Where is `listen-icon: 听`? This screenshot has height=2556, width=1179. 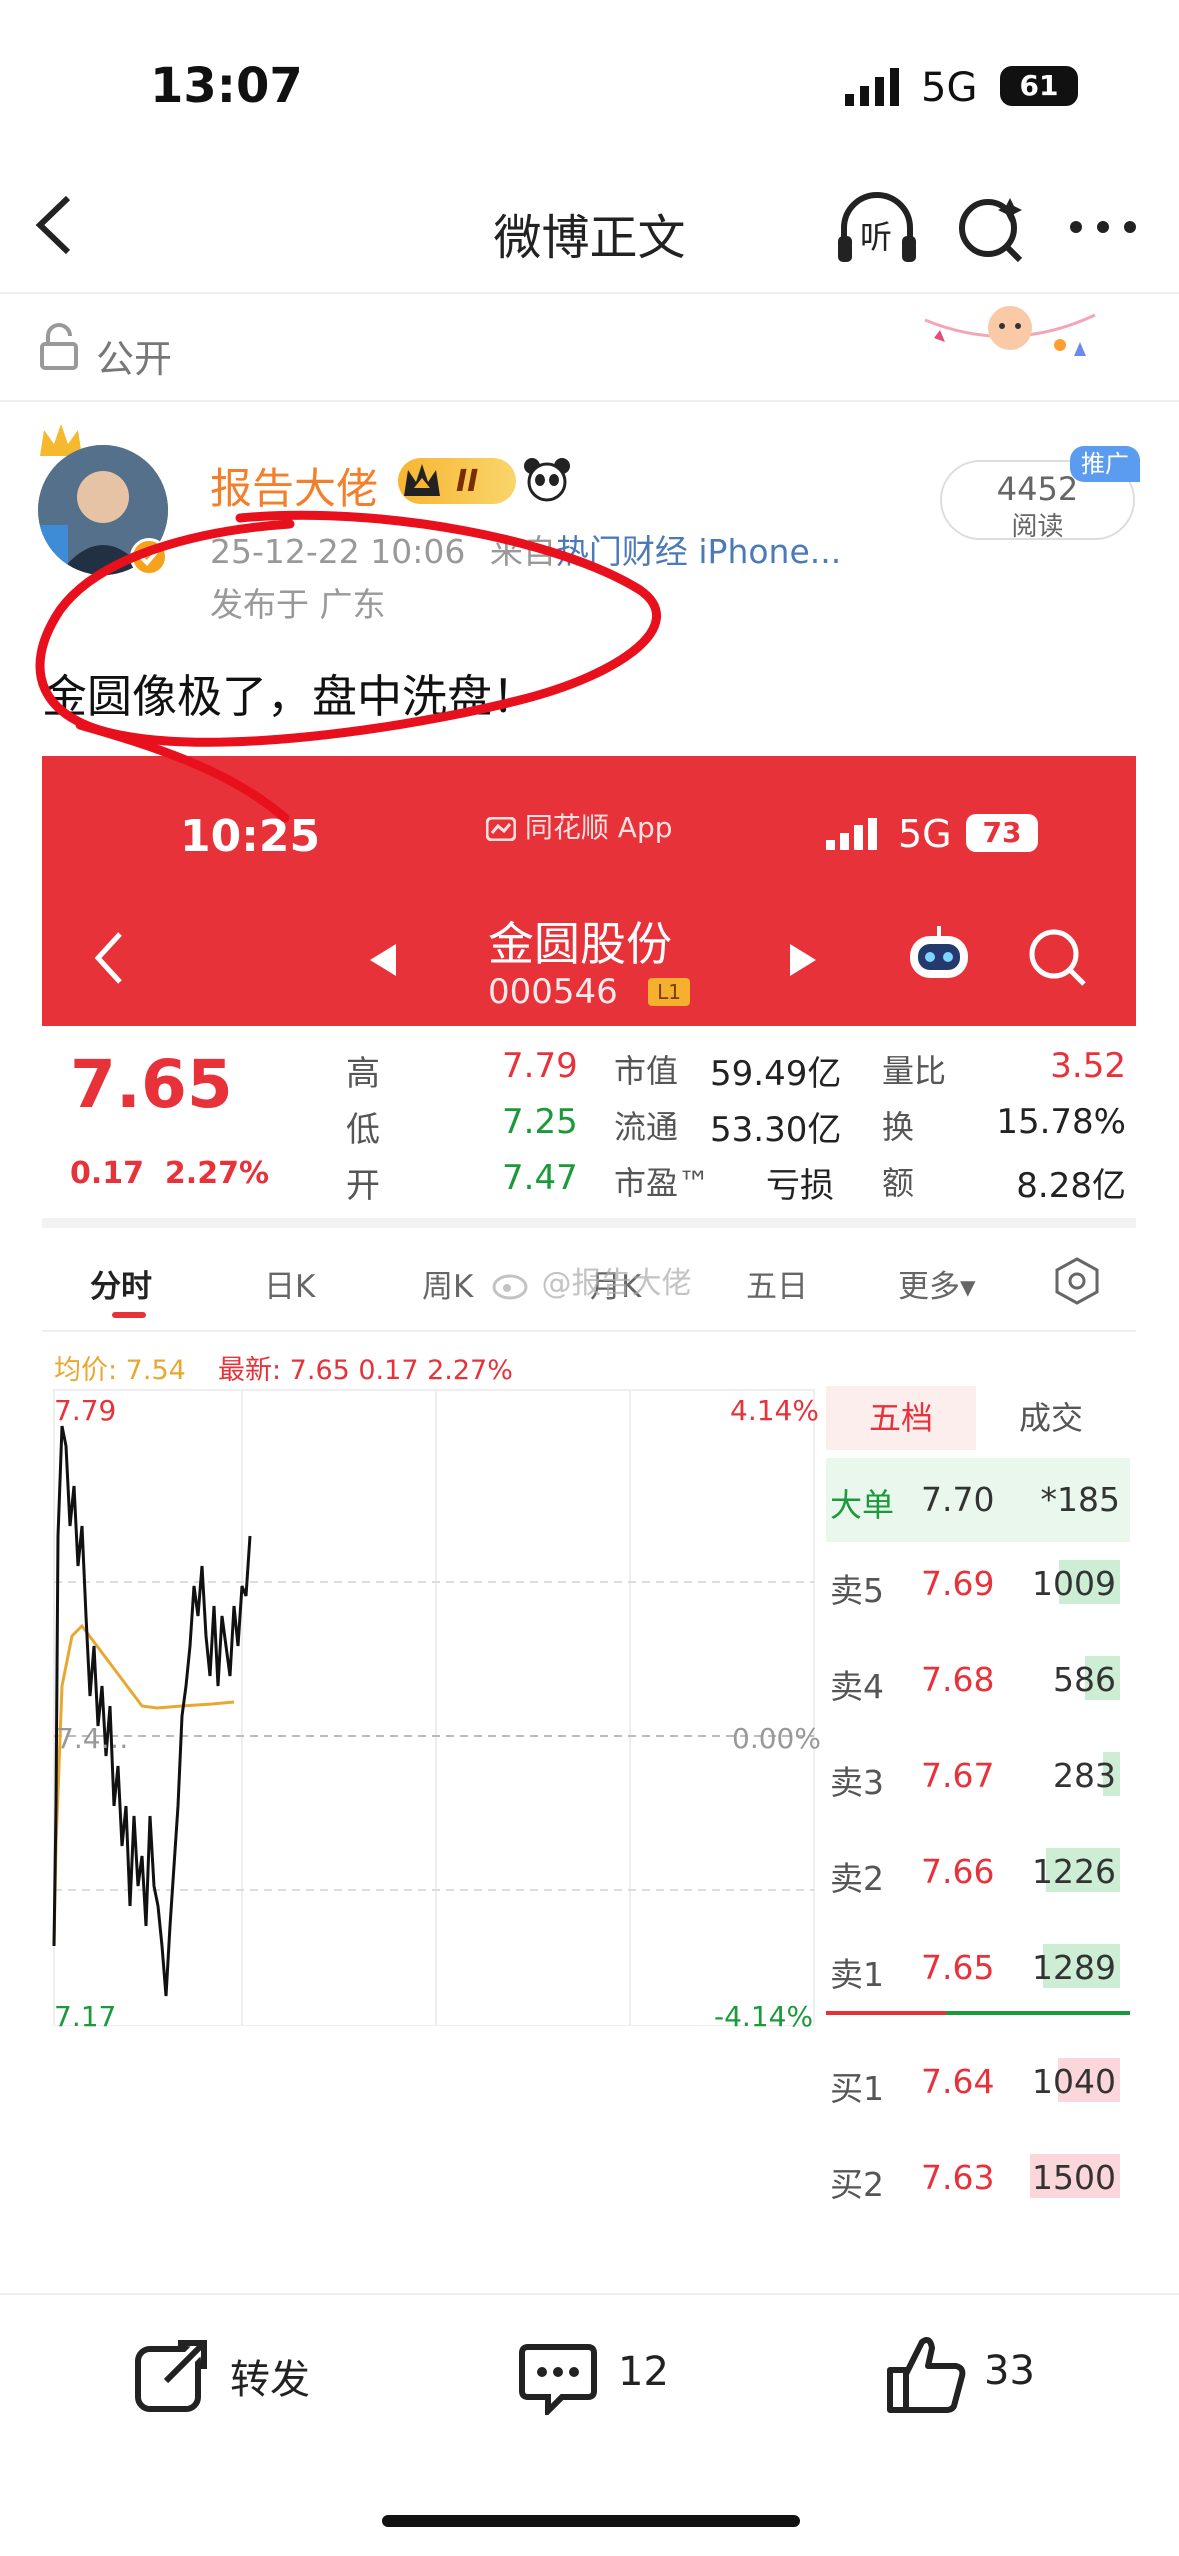
listen-icon: 听 is located at coordinates (877, 228).